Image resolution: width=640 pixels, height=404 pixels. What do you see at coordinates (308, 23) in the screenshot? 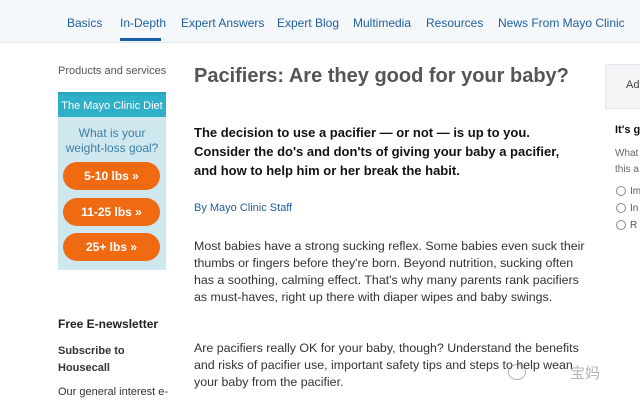
I see `nav-expert-blog: Expert Blog` at bounding box center [308, 23].